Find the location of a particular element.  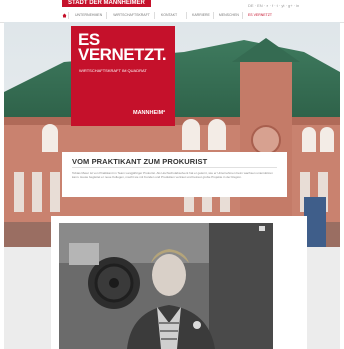

divider is located at coordinates (174, 167).